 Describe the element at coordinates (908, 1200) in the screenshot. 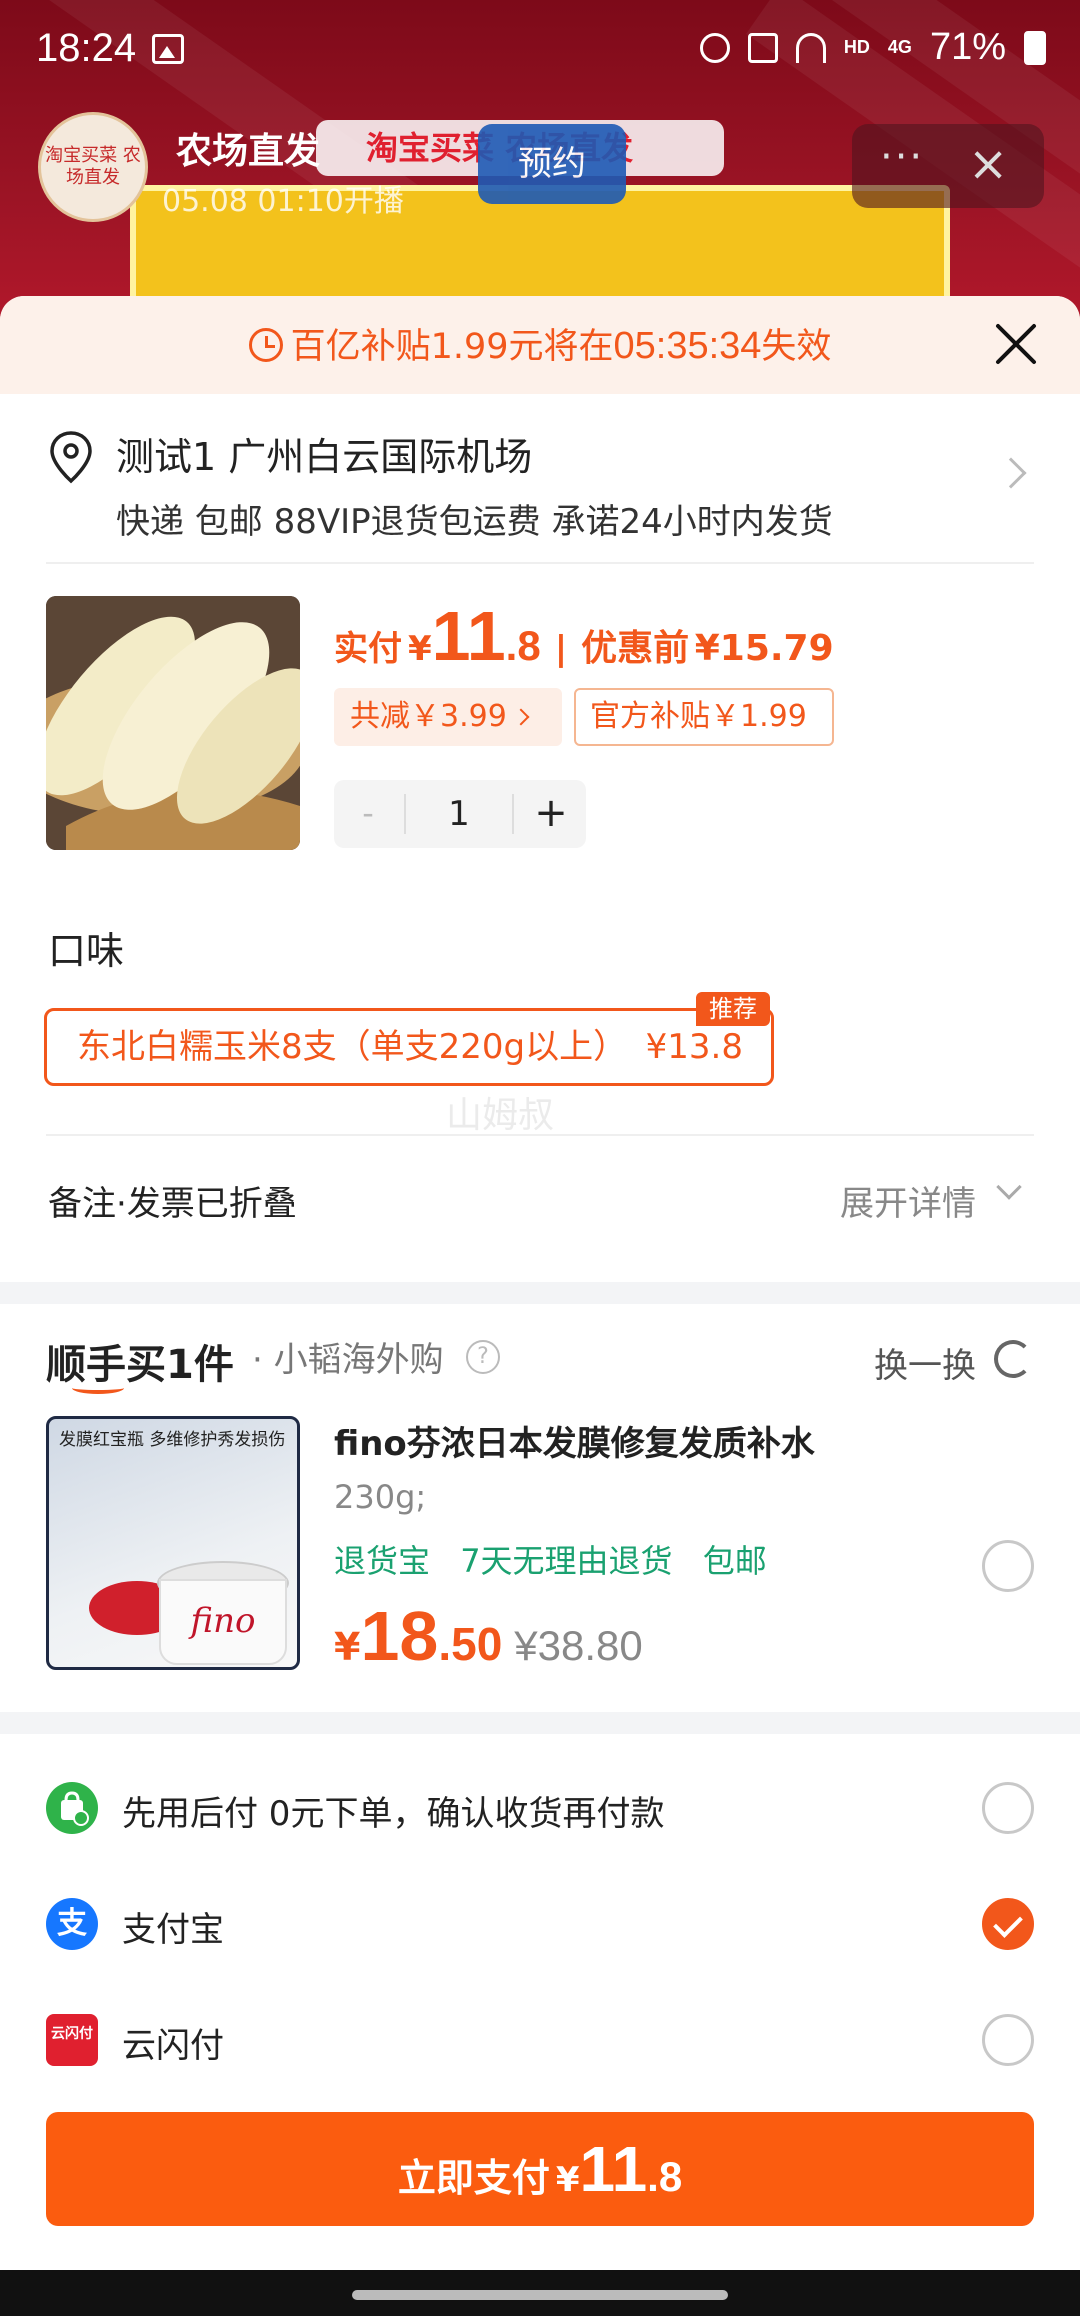

I see `expand-details-link: 展开详情` at that location.